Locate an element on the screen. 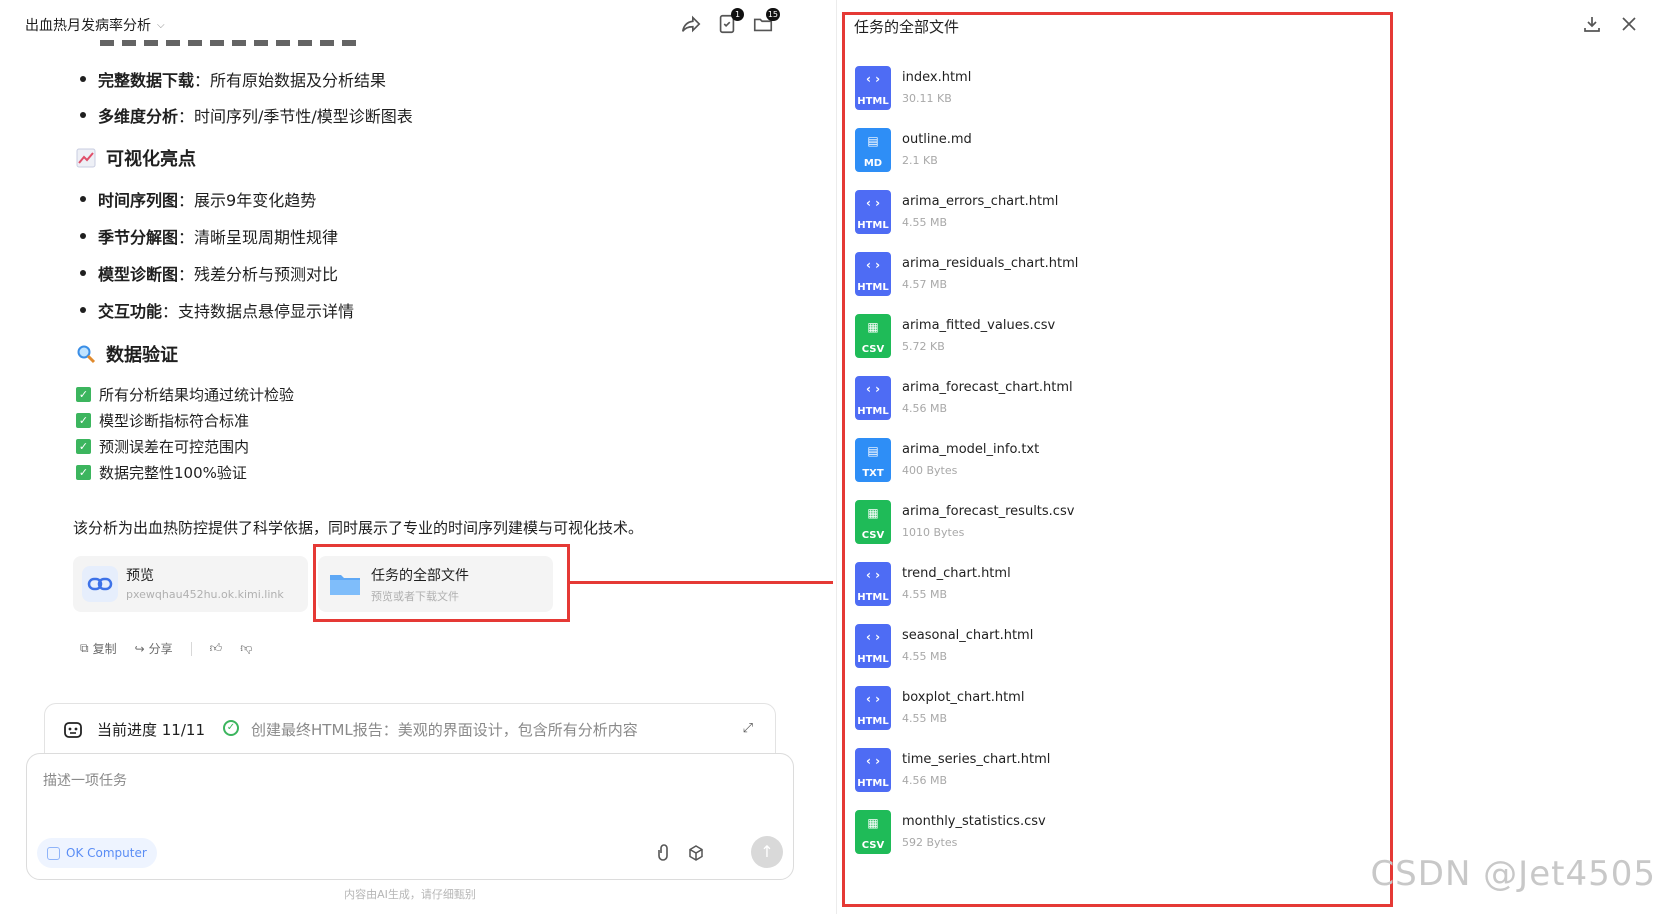 The height and width of the screenshot is (914, 1666). file-name: arima_model_info.txt is located at coordinates (971, 449).